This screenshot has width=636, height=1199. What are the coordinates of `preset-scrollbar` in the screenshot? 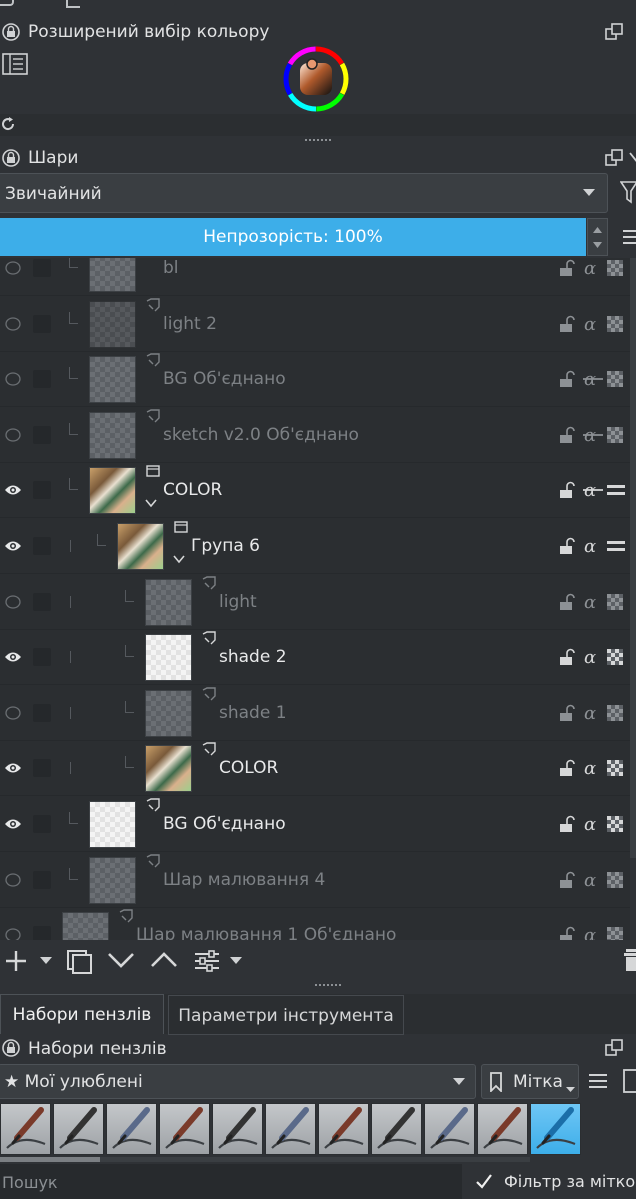 It's located at (265, 1159).